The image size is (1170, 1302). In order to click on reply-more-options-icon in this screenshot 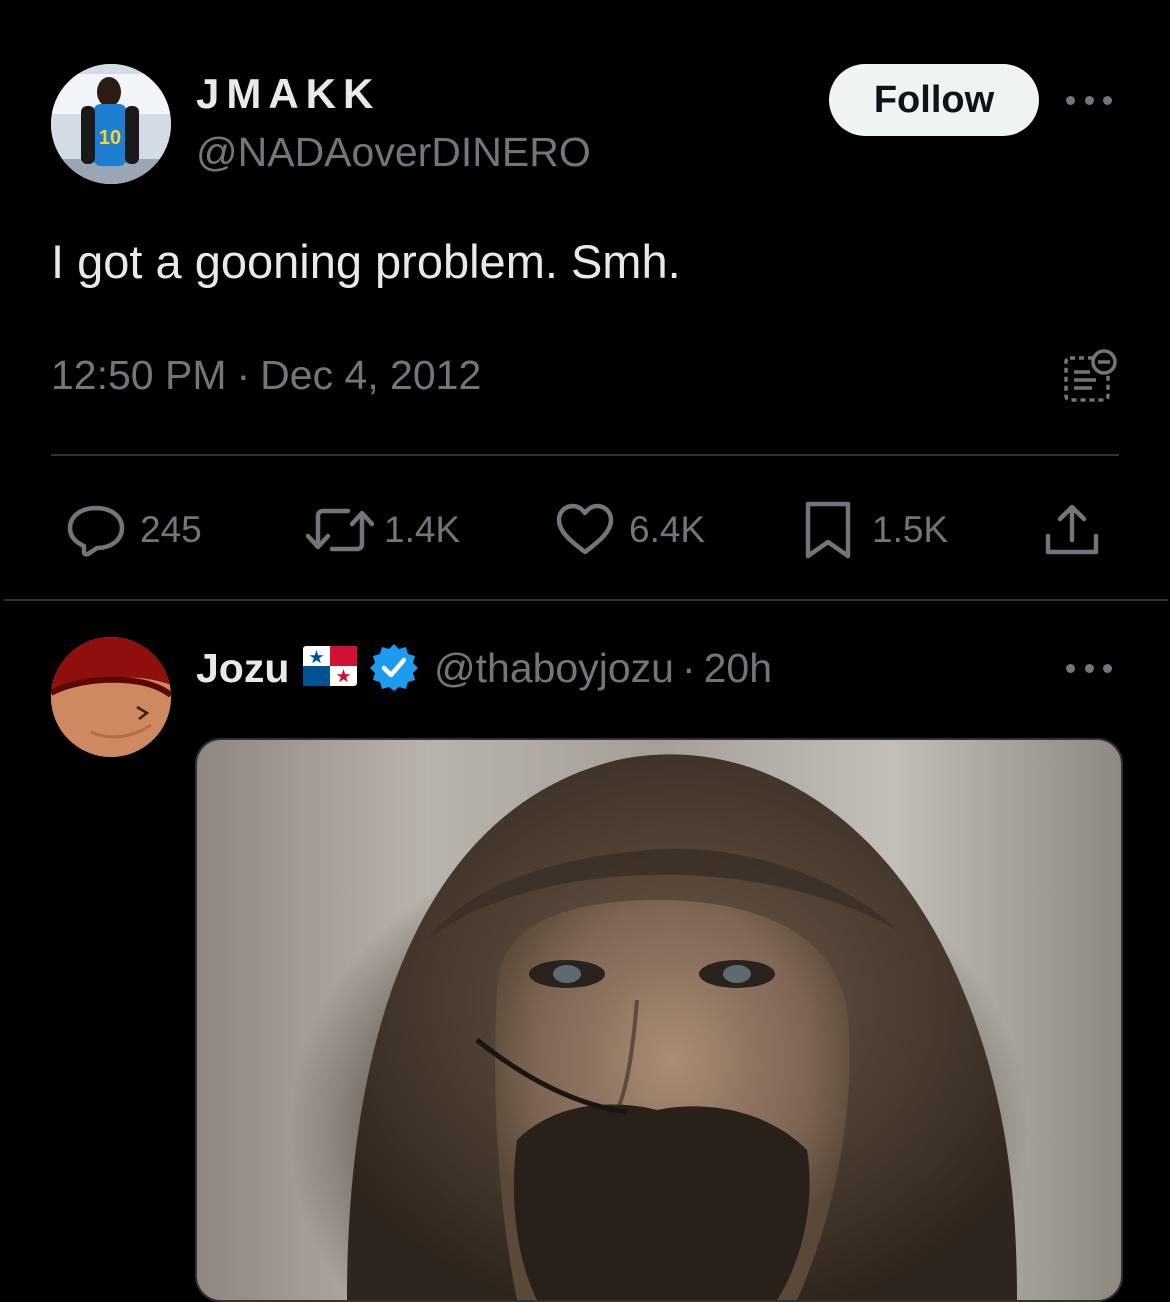, I will do `click(1089, 668)`.